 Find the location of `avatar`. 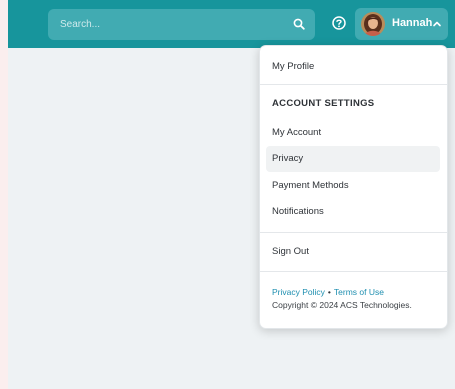

avatar is located at coordinates (373, 24).